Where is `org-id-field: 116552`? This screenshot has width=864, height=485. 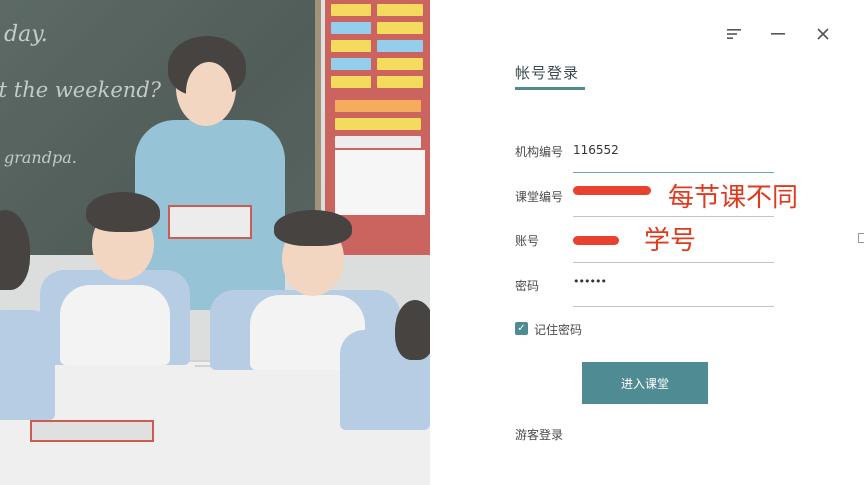
org-id-field: 116552 is located at coordinates (596, 150).